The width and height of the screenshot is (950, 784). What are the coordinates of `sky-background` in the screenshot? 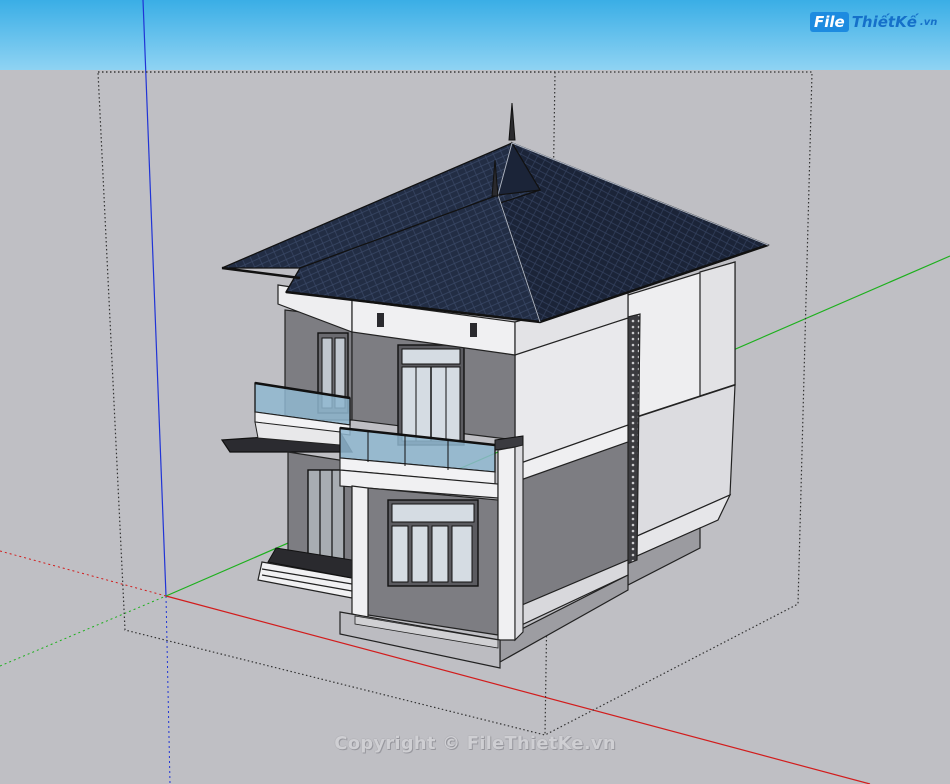 It's located at (475, 35).